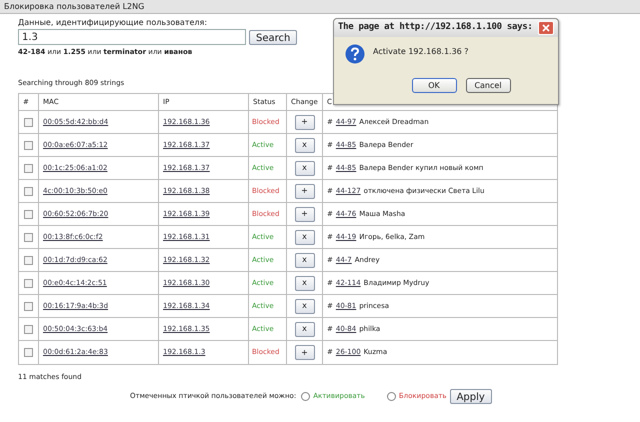 The height and width of the screenshot is (422, 640). What do you see at coordinates (434, 85) in the screenshot?
I see `dialog-button: OK` at bounding box center [434, 85].